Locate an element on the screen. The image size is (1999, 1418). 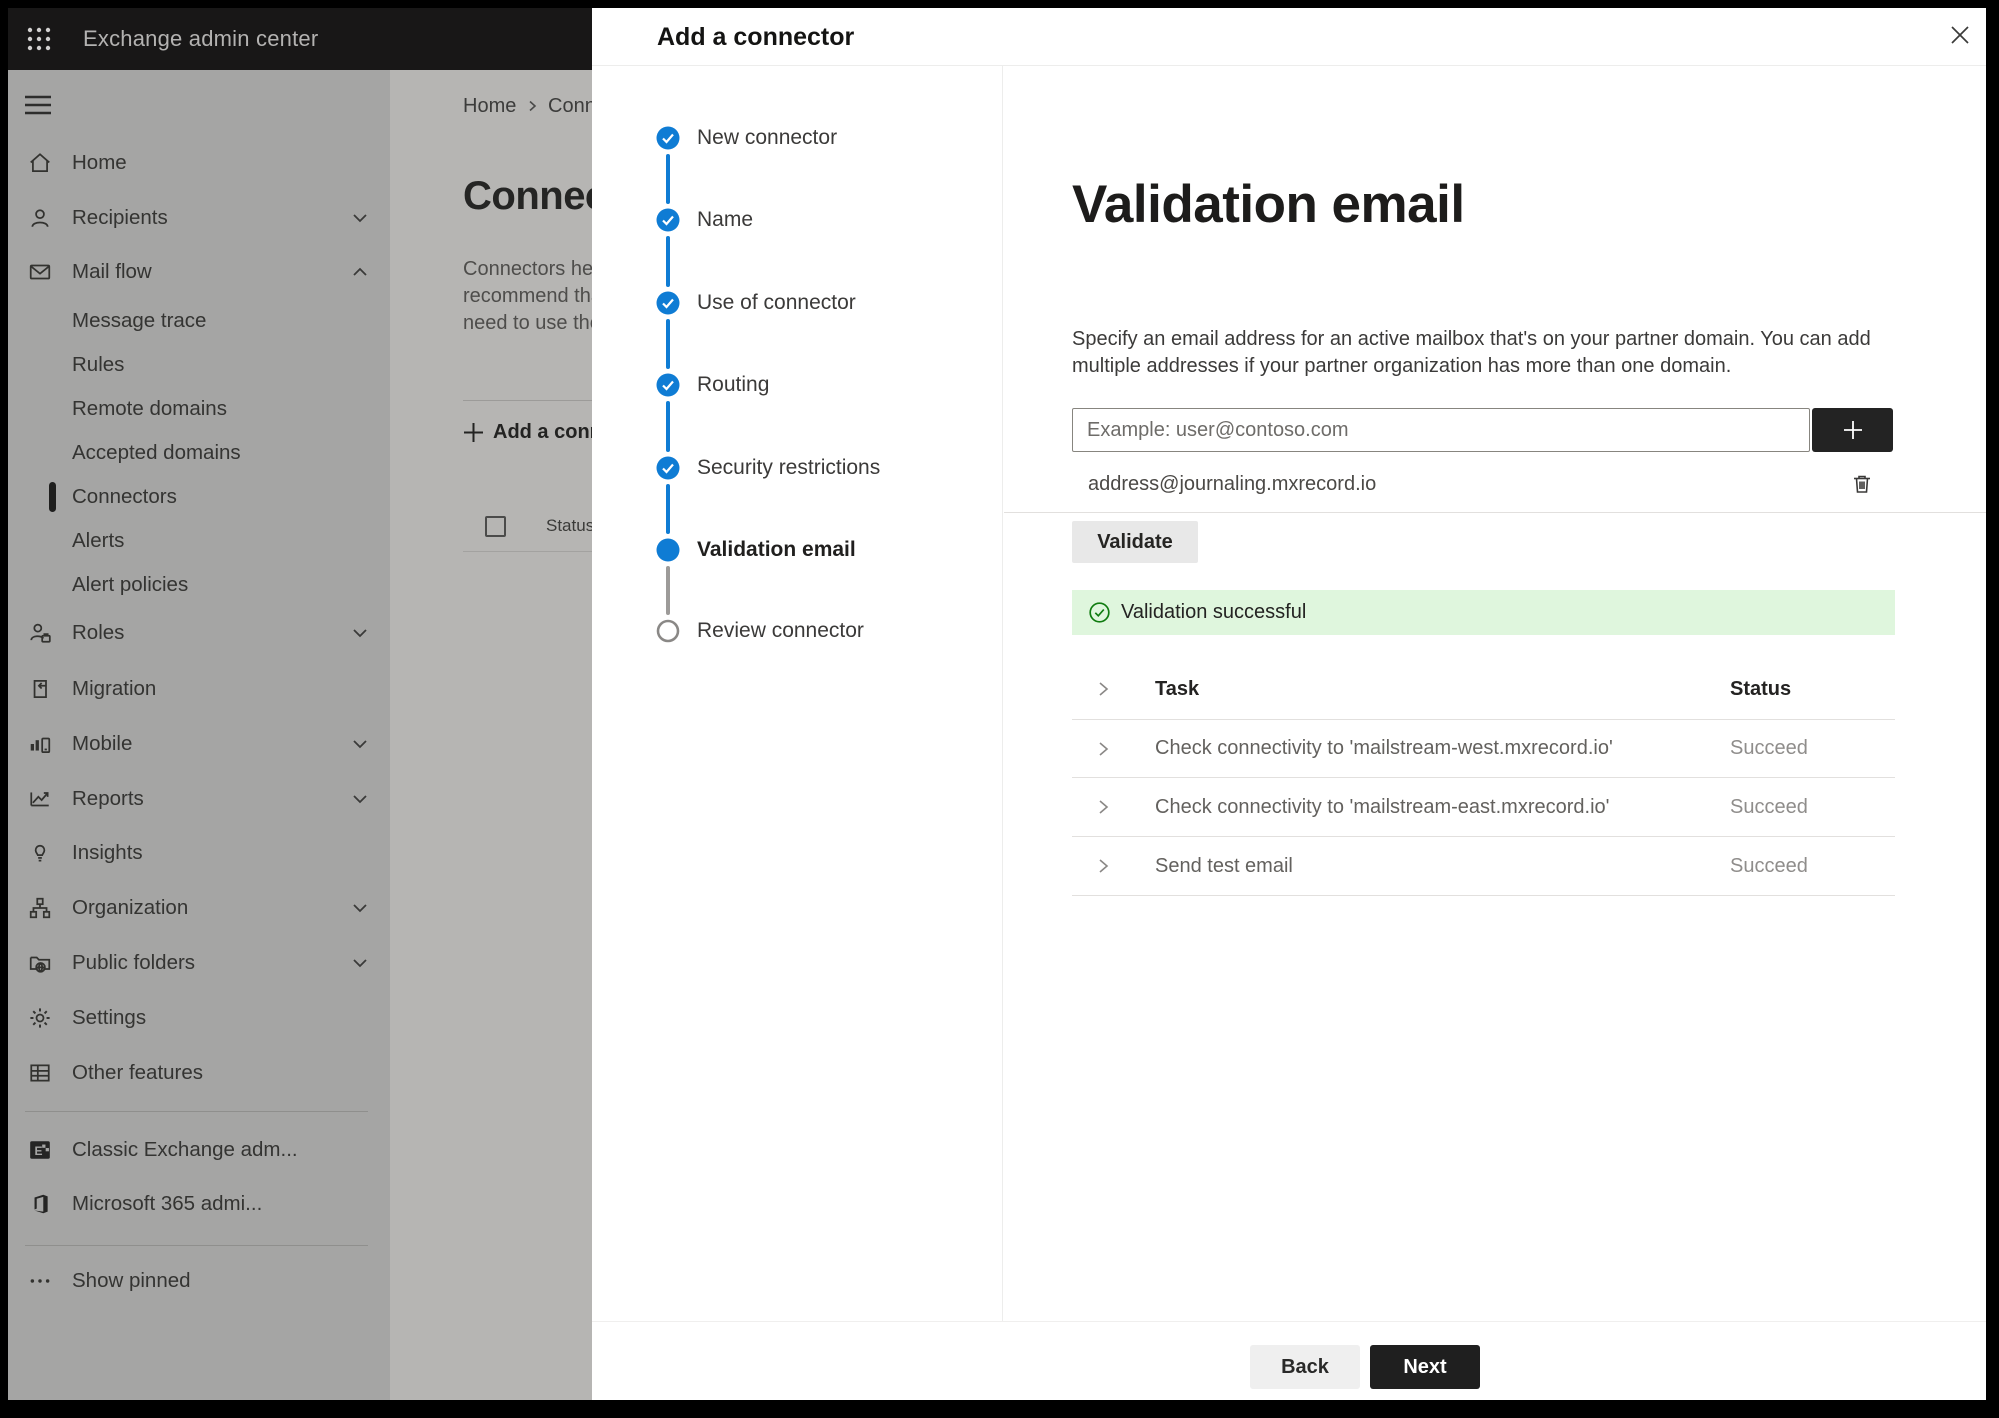
table-divider is located at coordinates (1483, 895).